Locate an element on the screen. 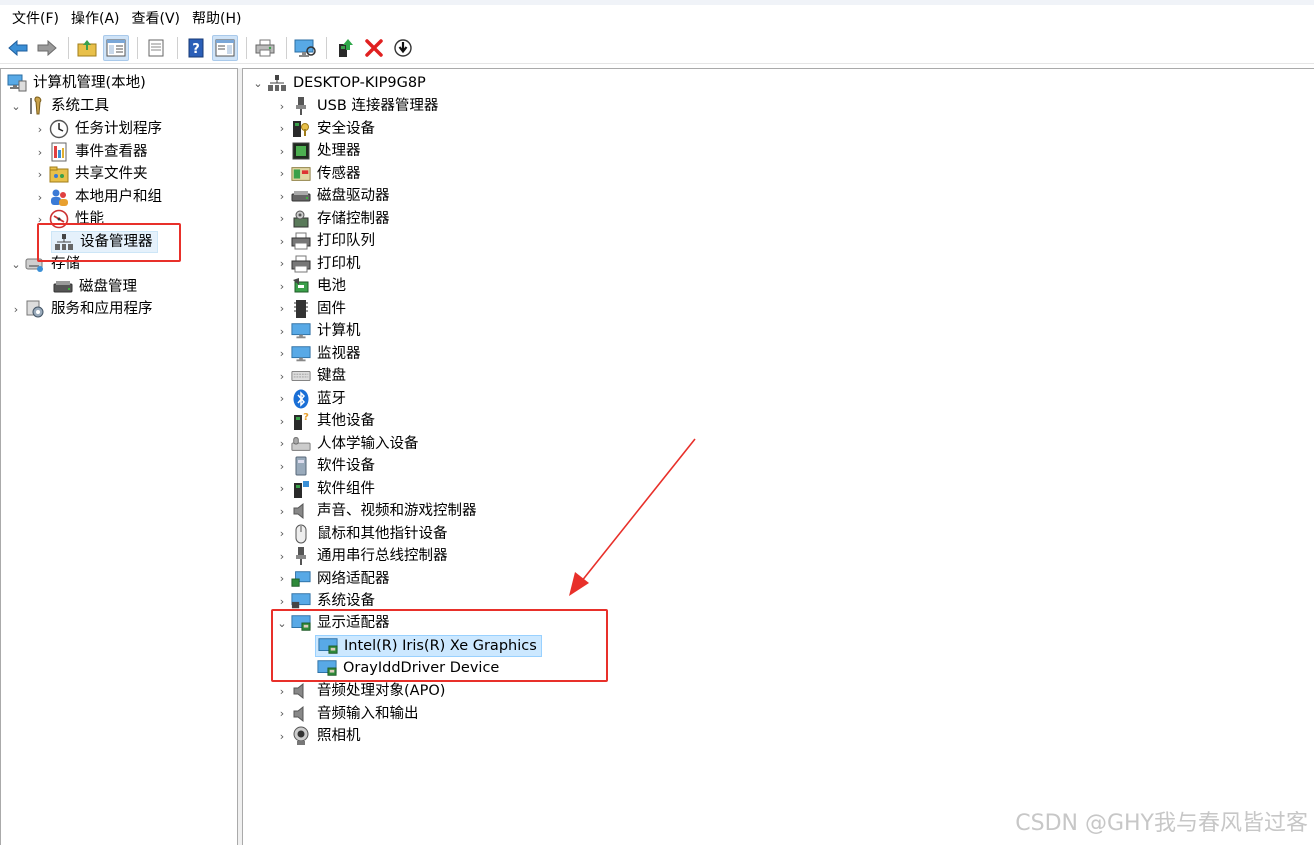 The height and width of the screenshot is (845, 1314). device-category-row: ›? 其他设备 is located at coordinates (326, 421).